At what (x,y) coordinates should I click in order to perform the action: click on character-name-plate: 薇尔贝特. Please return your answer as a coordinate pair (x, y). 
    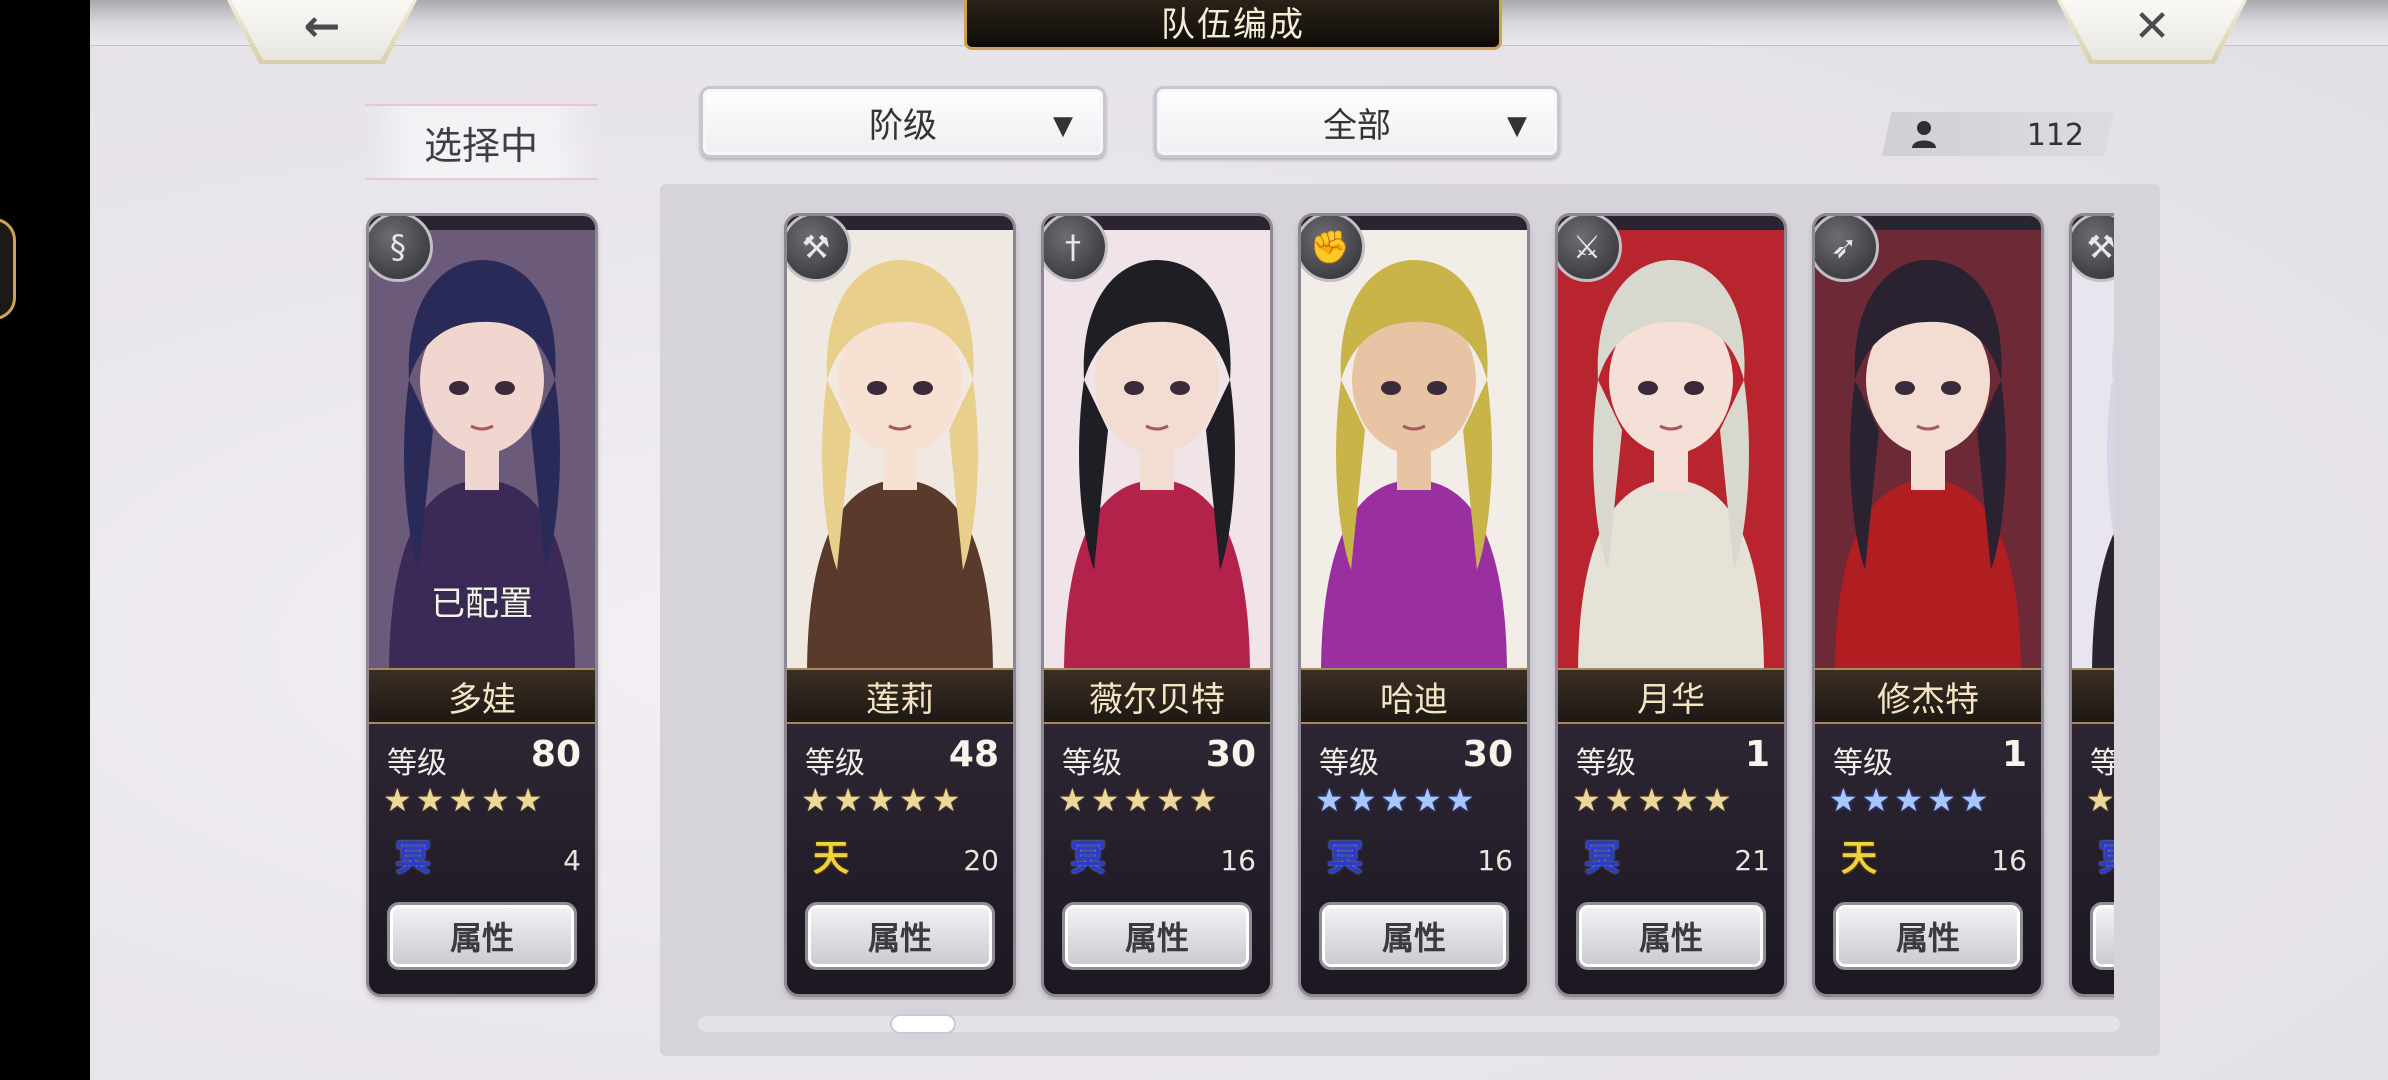
    Looking at the image, I should click on (1157, 696).